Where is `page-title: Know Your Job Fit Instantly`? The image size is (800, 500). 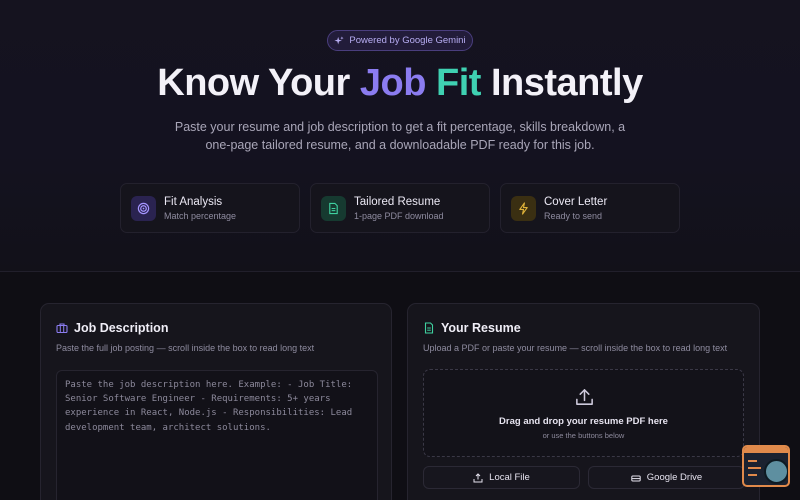 page-title: Know Your Job Fit Instantly is located at coordinates (400, 83).